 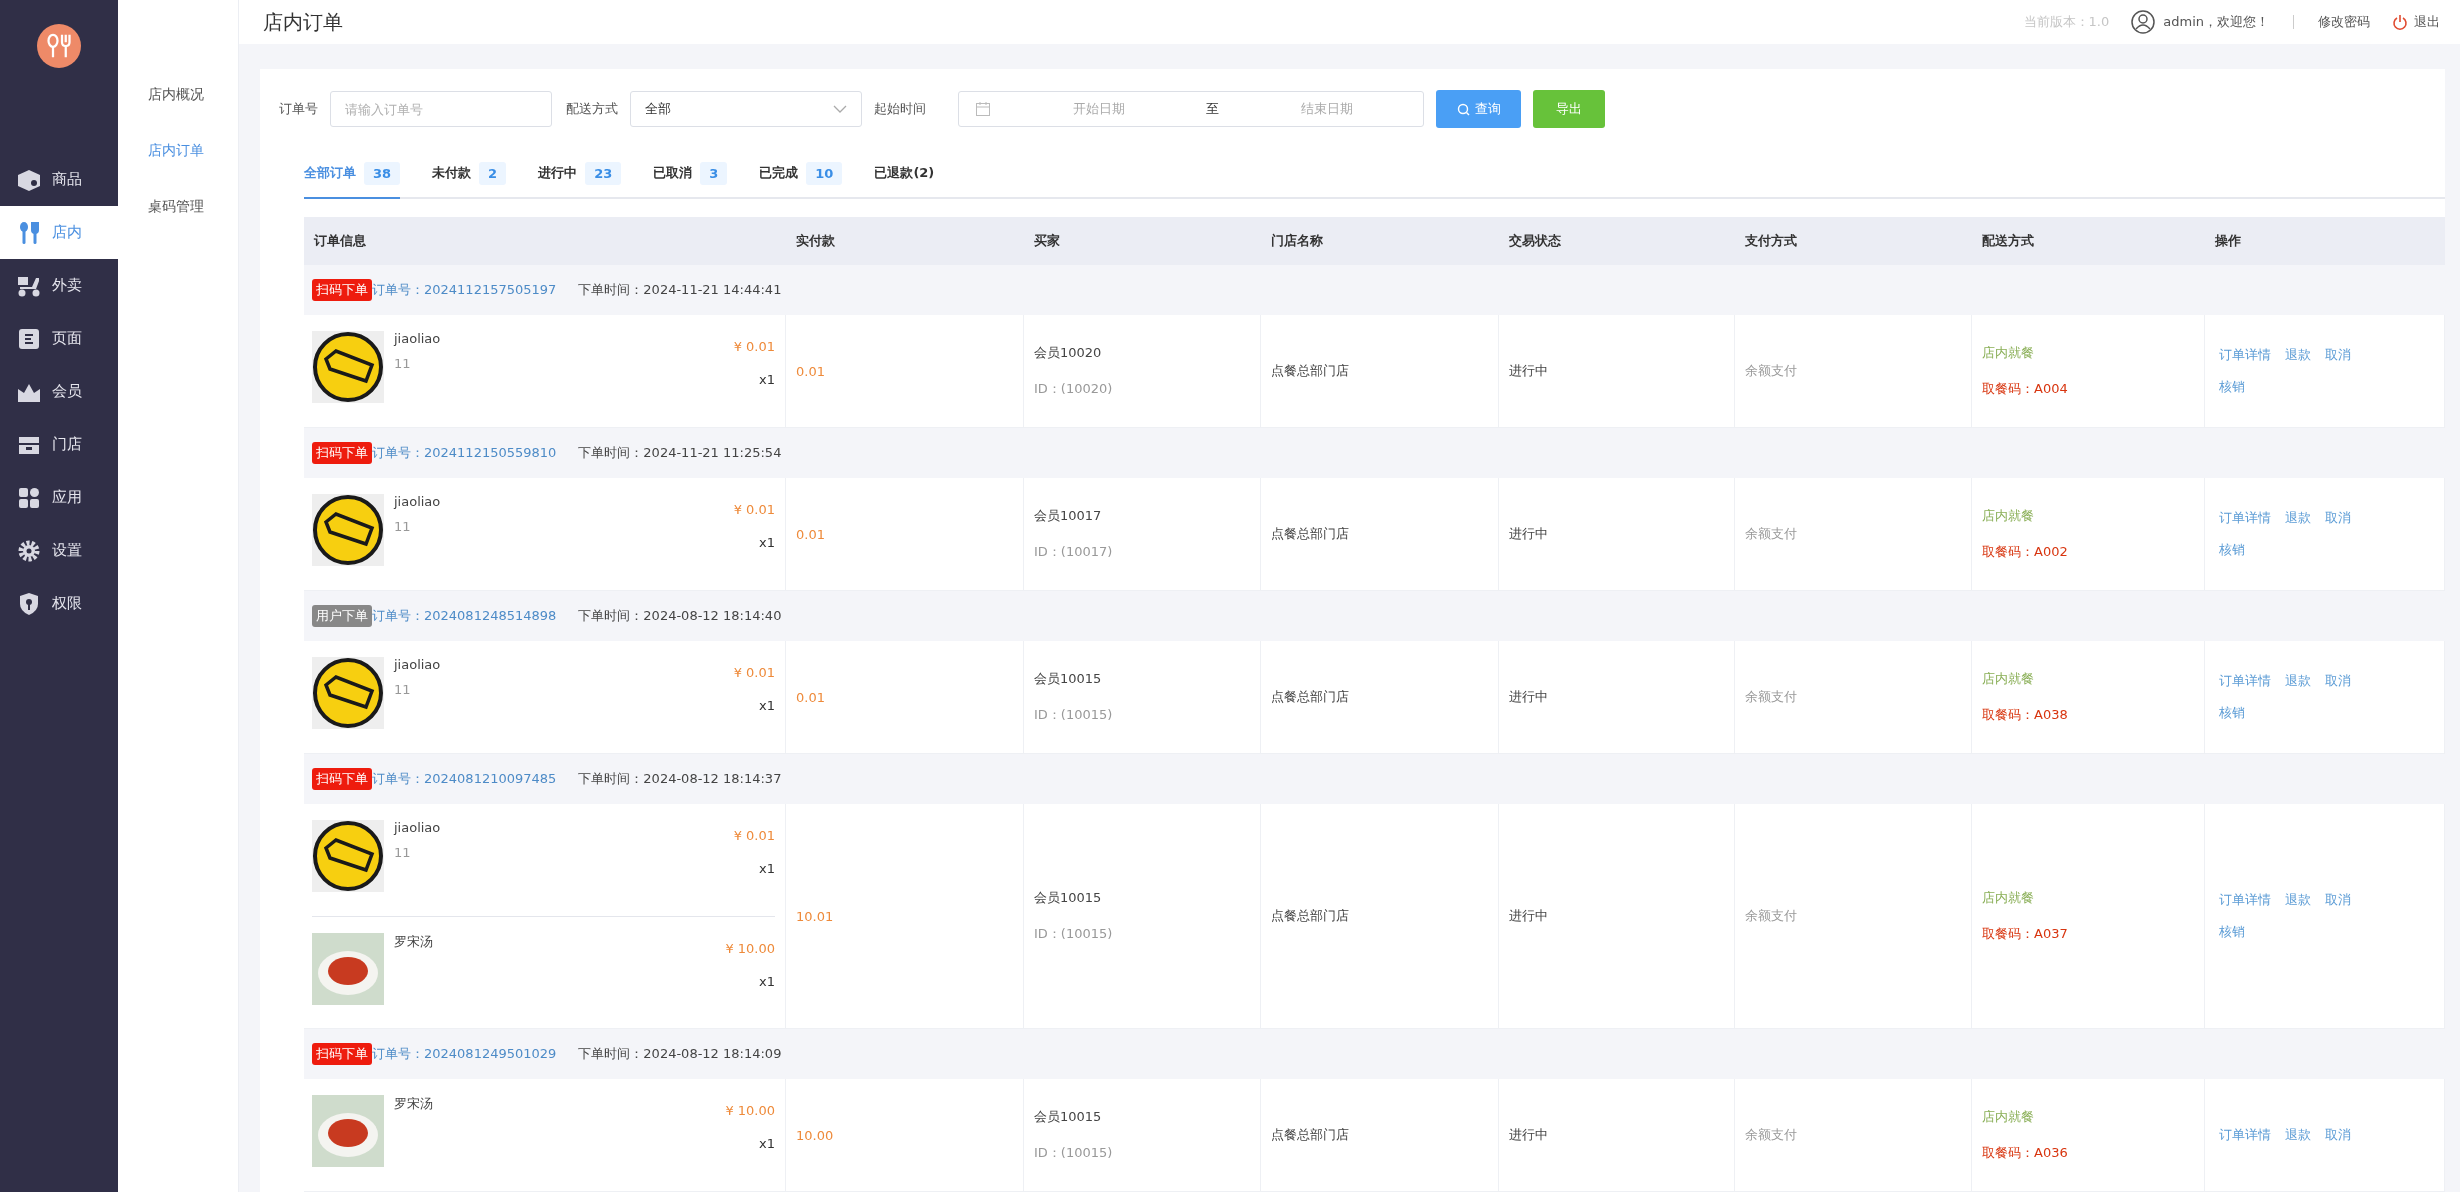 What do you see at coordinates (59, 497) in the screenshot?
I see `sidebar-item: 应用` at bounding box center [59, 497].